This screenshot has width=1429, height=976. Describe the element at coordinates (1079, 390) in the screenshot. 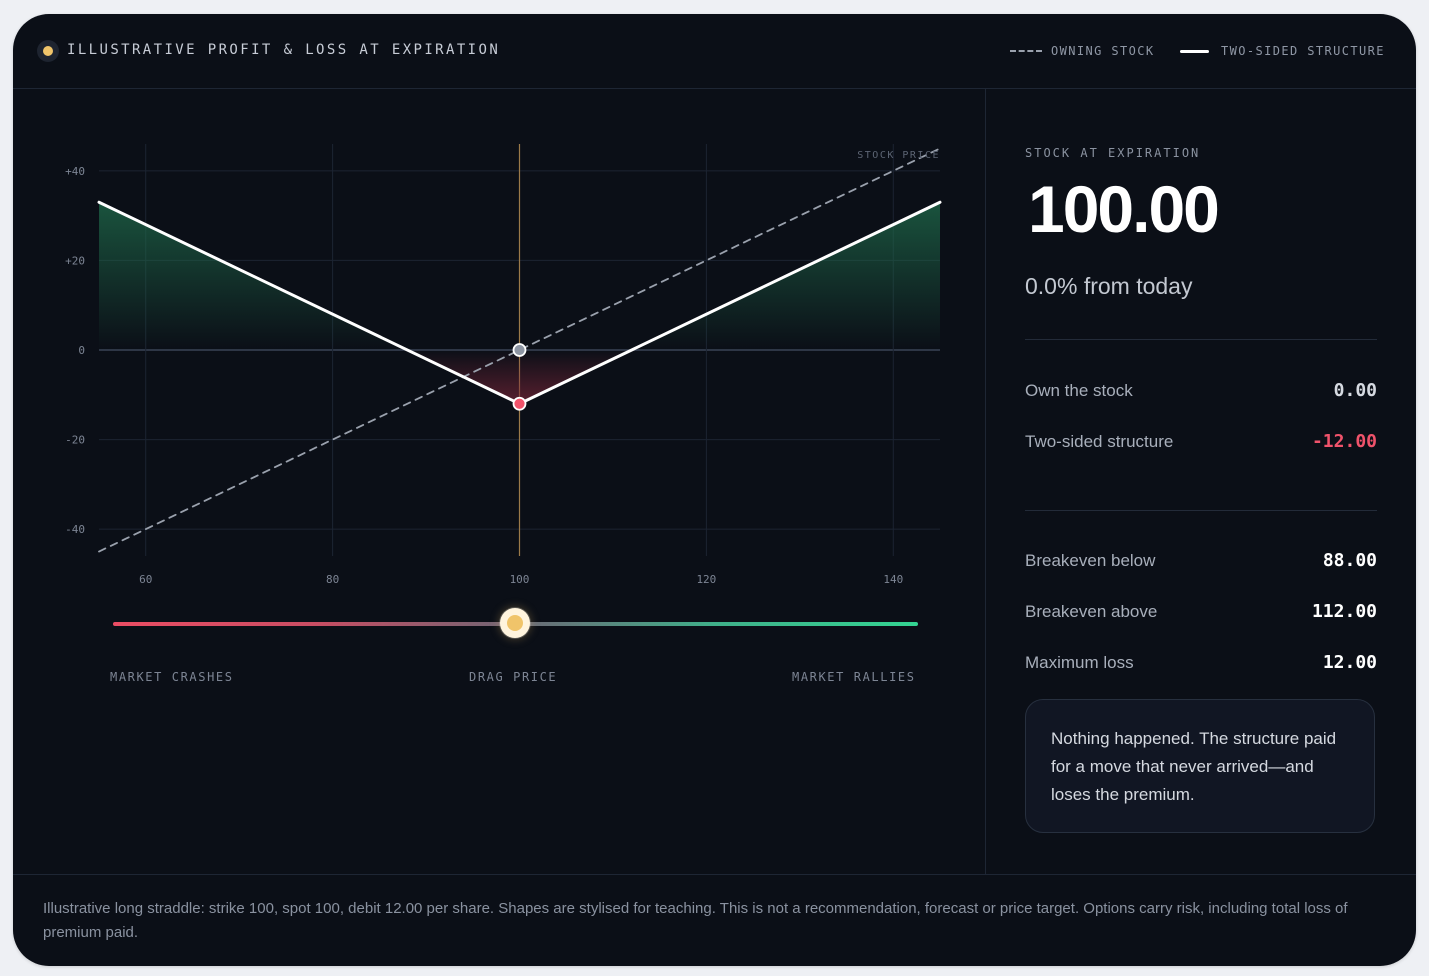

I see `row-label-own-stock: Own the stock` at that location.